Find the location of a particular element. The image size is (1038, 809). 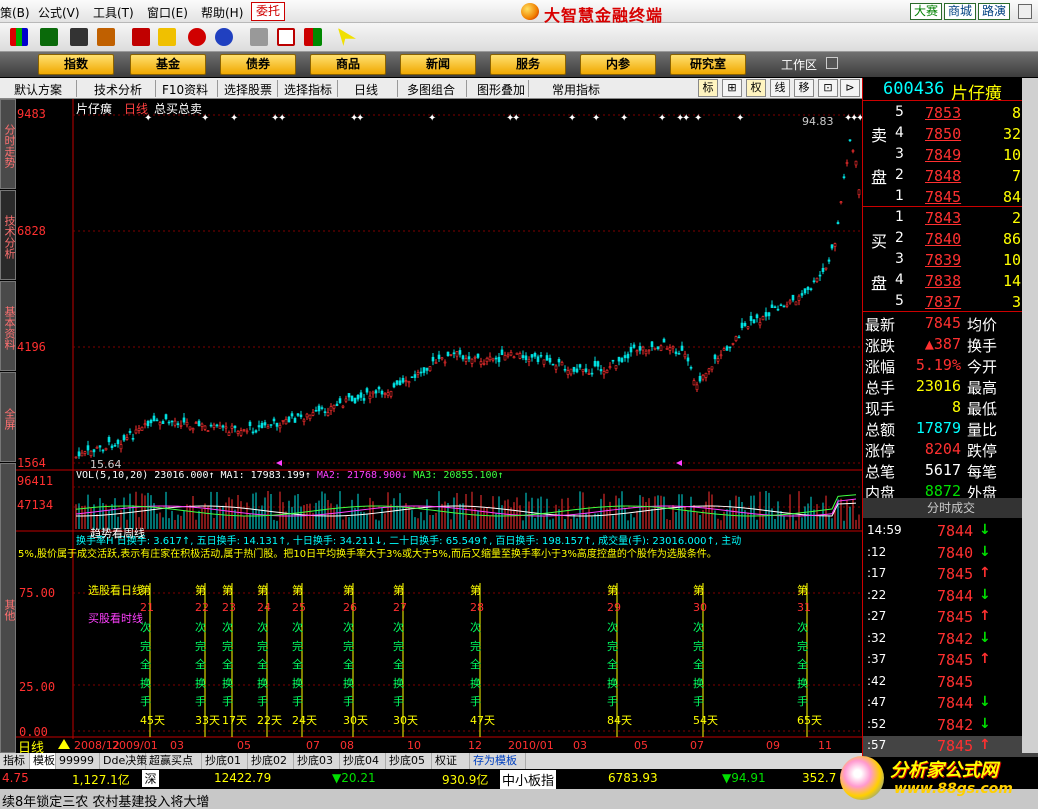

tool-mark: 标 is located at coordinates (708, 88).